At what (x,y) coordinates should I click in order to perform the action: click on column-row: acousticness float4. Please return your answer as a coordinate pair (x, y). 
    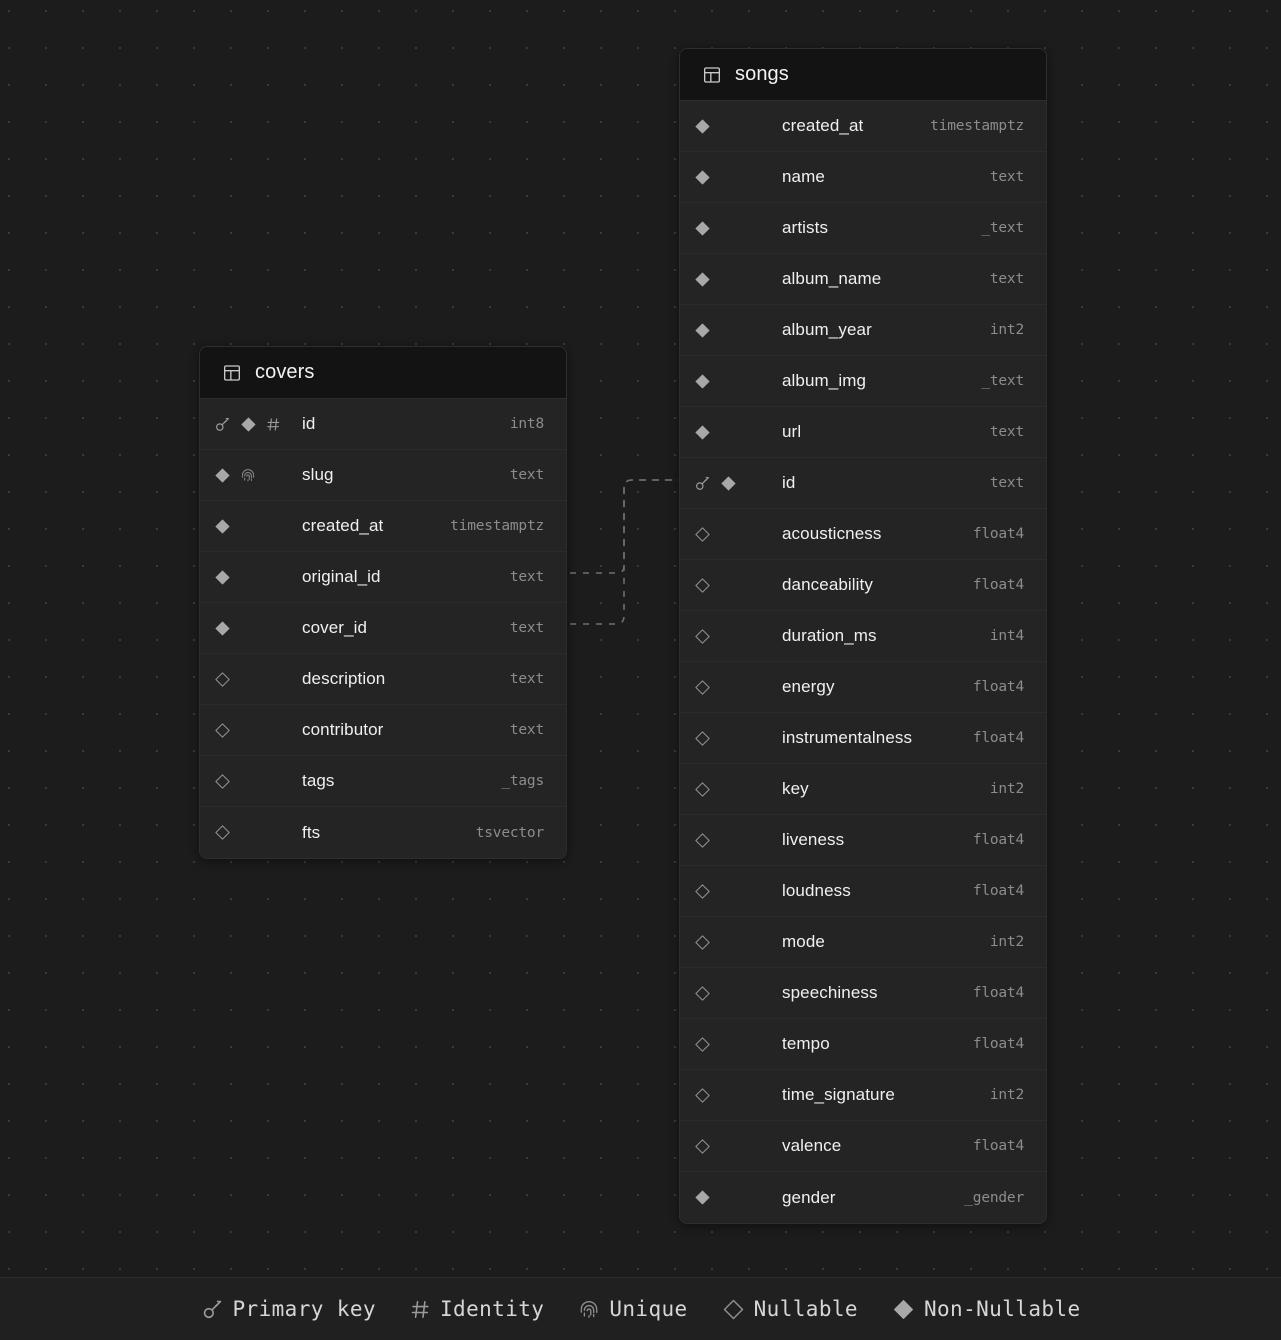
    Looking at the image, I should click on (863, 534).